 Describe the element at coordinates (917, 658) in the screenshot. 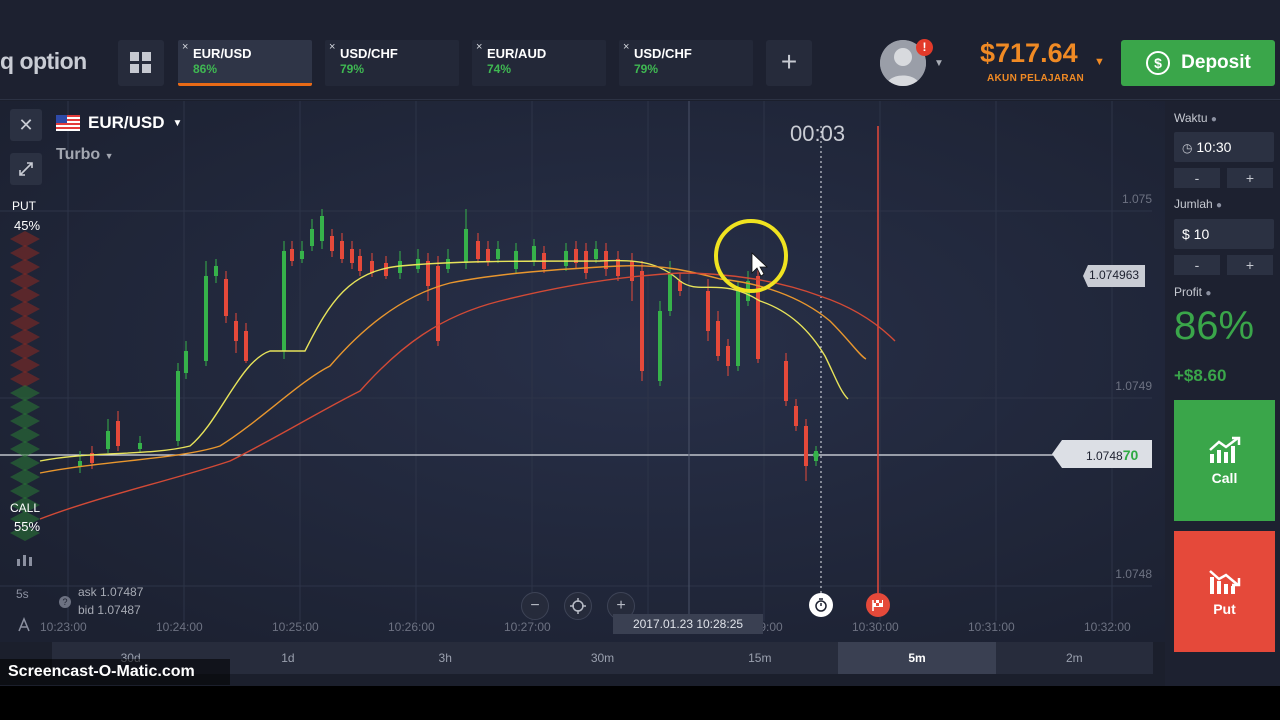

I see `period-5m: 5m` at that location.